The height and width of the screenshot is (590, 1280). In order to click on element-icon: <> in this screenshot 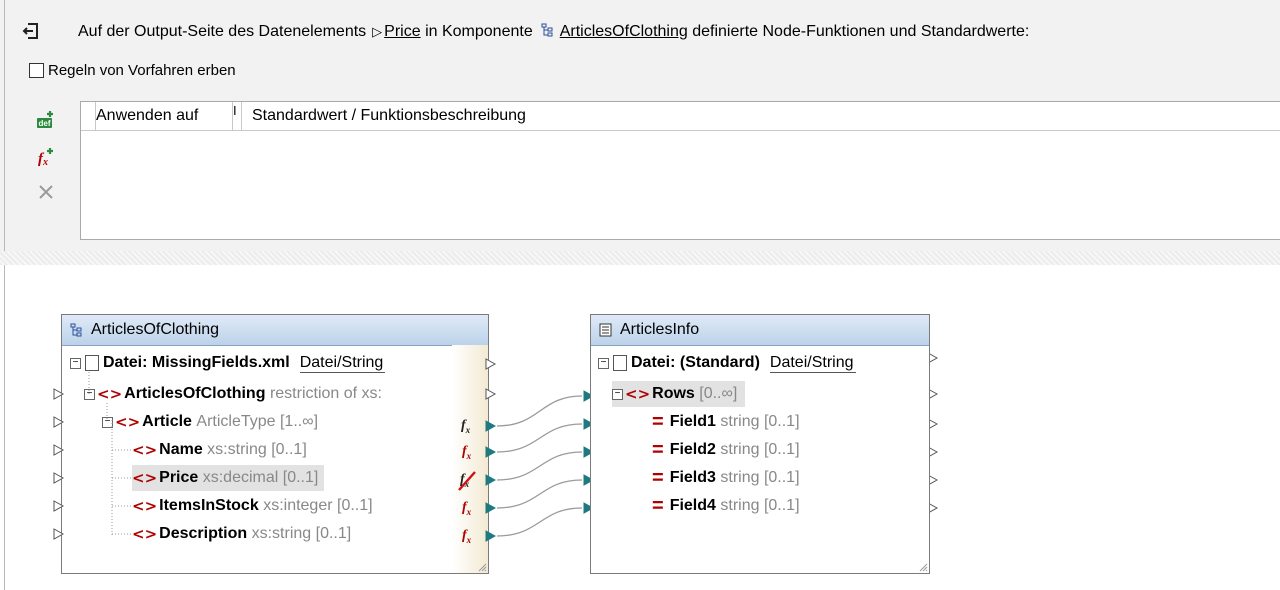, I will do `click(638, 394)`.